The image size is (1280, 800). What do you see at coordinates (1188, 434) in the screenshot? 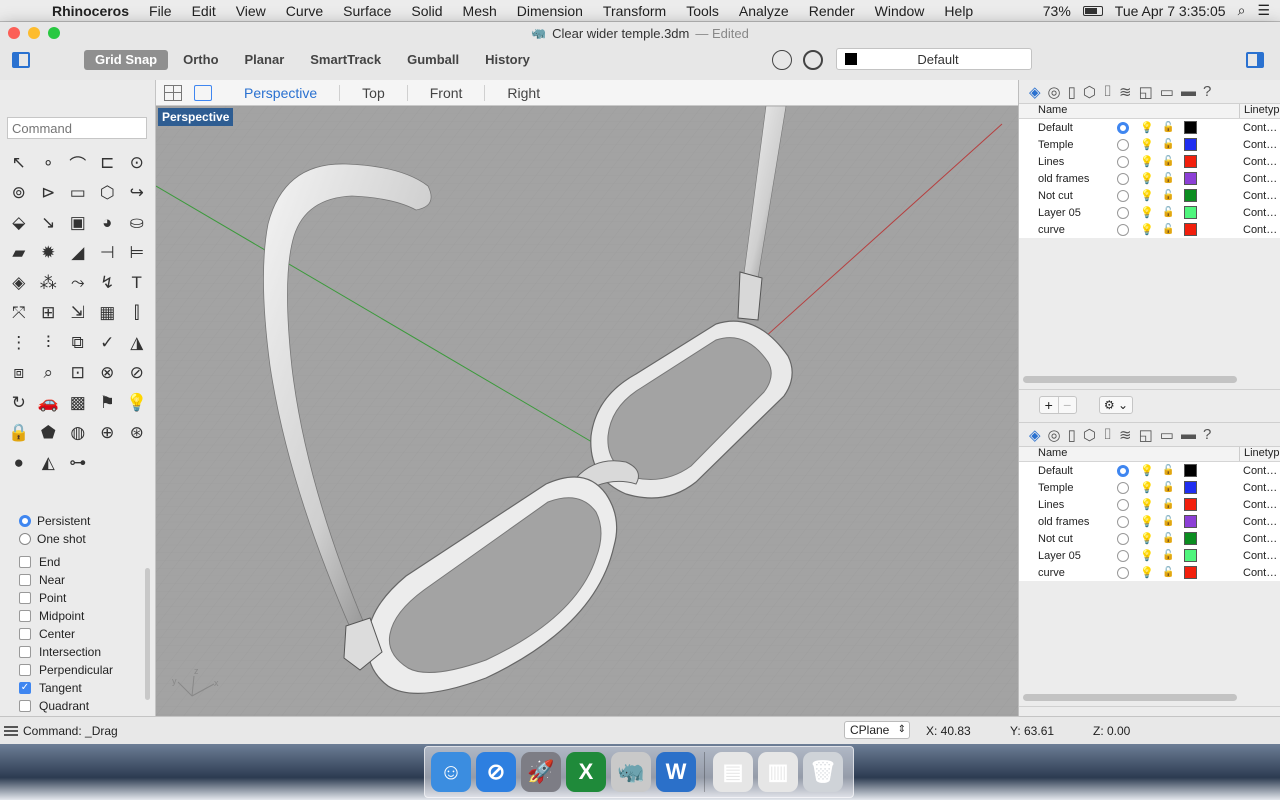
I see `monitor-icon: ▬` at bounding box center [1188, 434].